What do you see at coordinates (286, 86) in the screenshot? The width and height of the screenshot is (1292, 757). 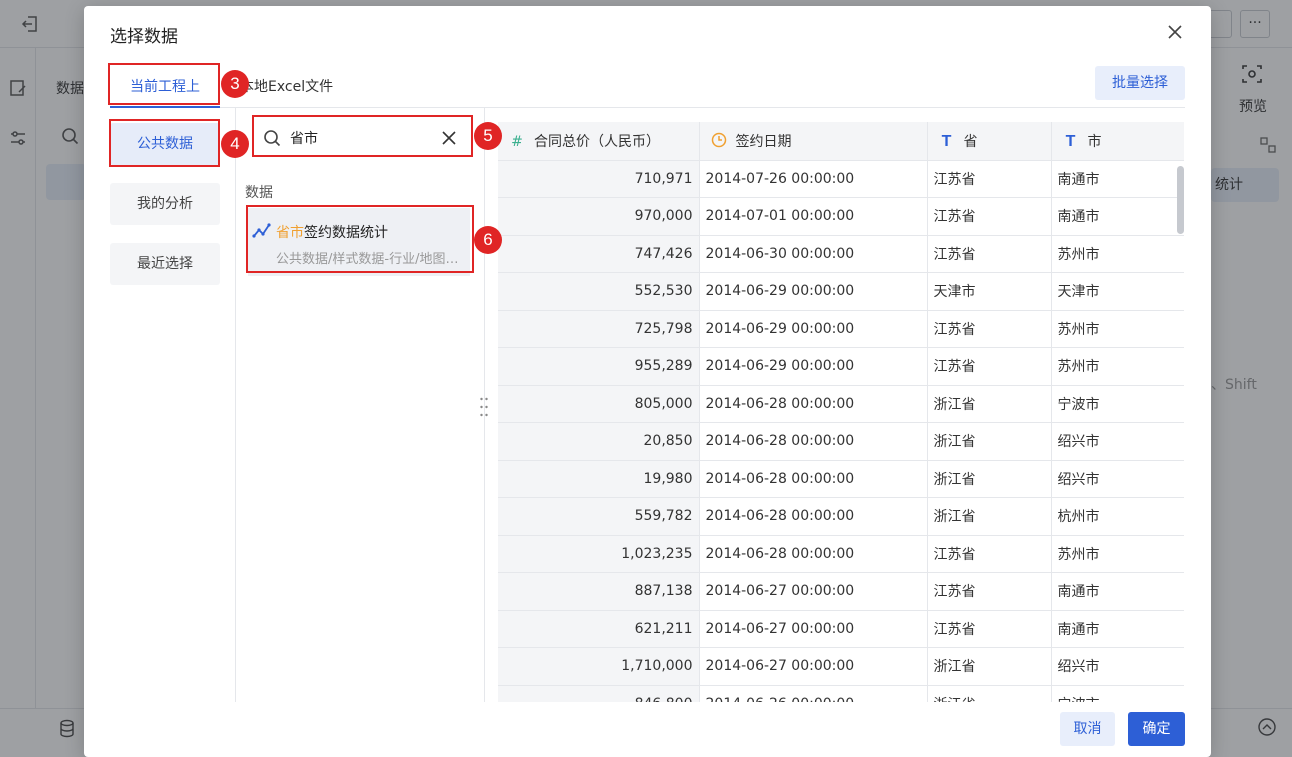 I see `tab-local-excel: 本地Excel文件` at bounding box center [286, 86].